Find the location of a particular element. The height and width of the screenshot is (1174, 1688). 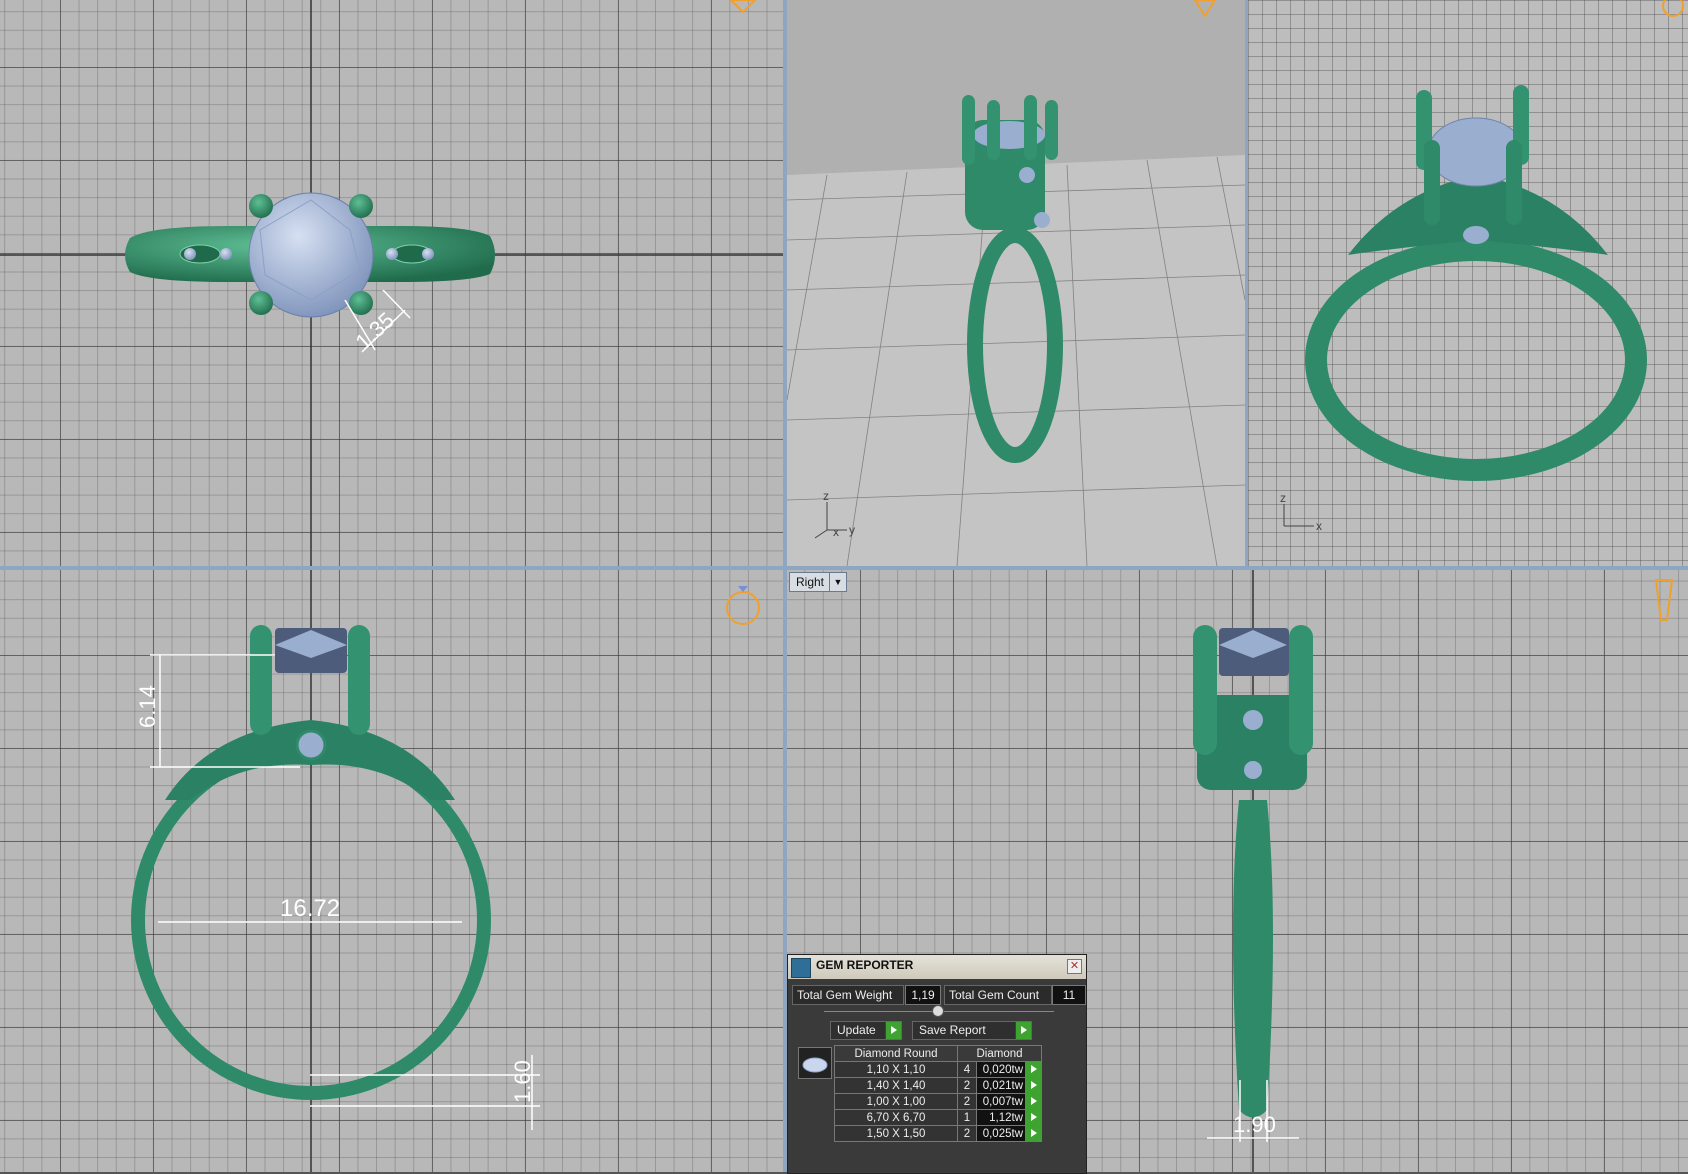

view-cube-top is located at coordinates (743, 7).